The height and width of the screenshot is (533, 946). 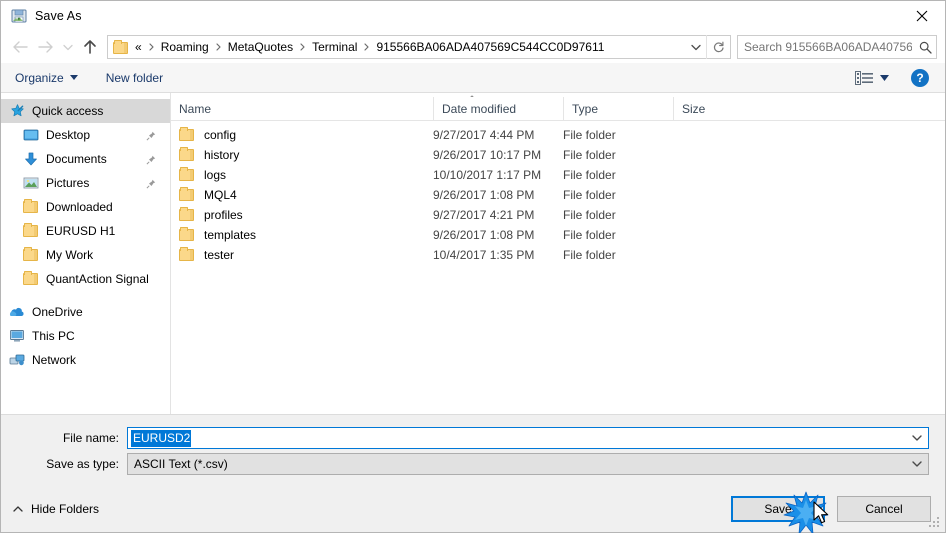 I want to click on documents-icon, so click(x=31, y=159).